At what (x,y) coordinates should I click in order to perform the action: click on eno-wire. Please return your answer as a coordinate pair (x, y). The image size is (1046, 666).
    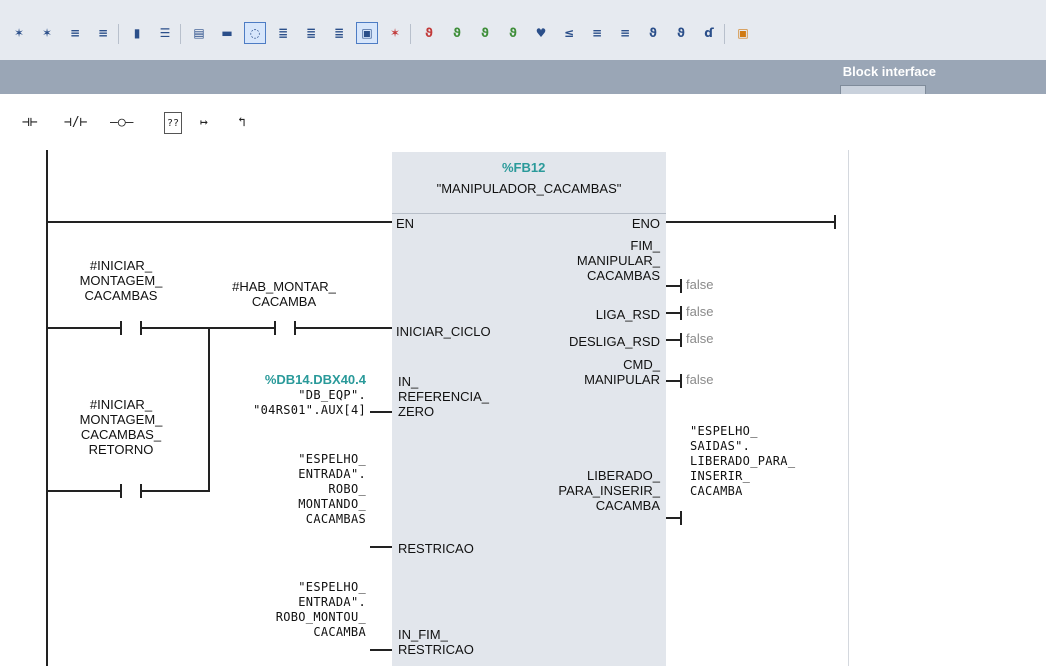
    Looking at the image, I should click on (751, 222).